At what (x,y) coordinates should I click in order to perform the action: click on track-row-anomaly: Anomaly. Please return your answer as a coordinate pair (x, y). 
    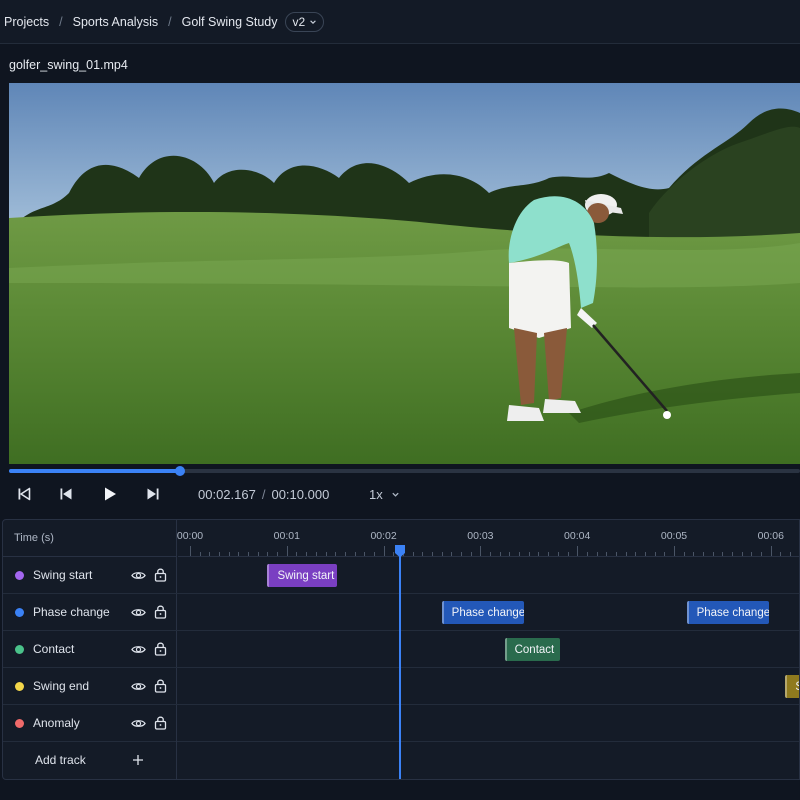
    Looking at the image, I should click on (401, 723).